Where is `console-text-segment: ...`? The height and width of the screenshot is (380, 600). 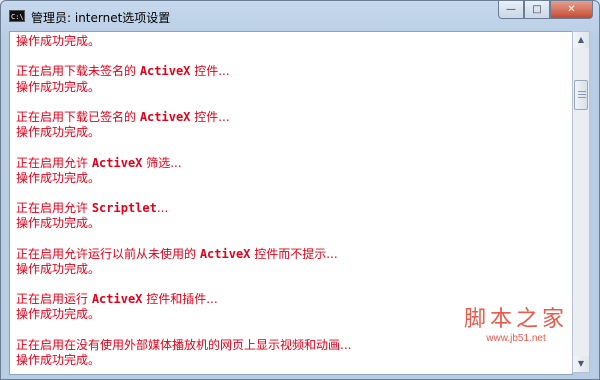 console-text-segment: ... is located at coordinates (162, 208).